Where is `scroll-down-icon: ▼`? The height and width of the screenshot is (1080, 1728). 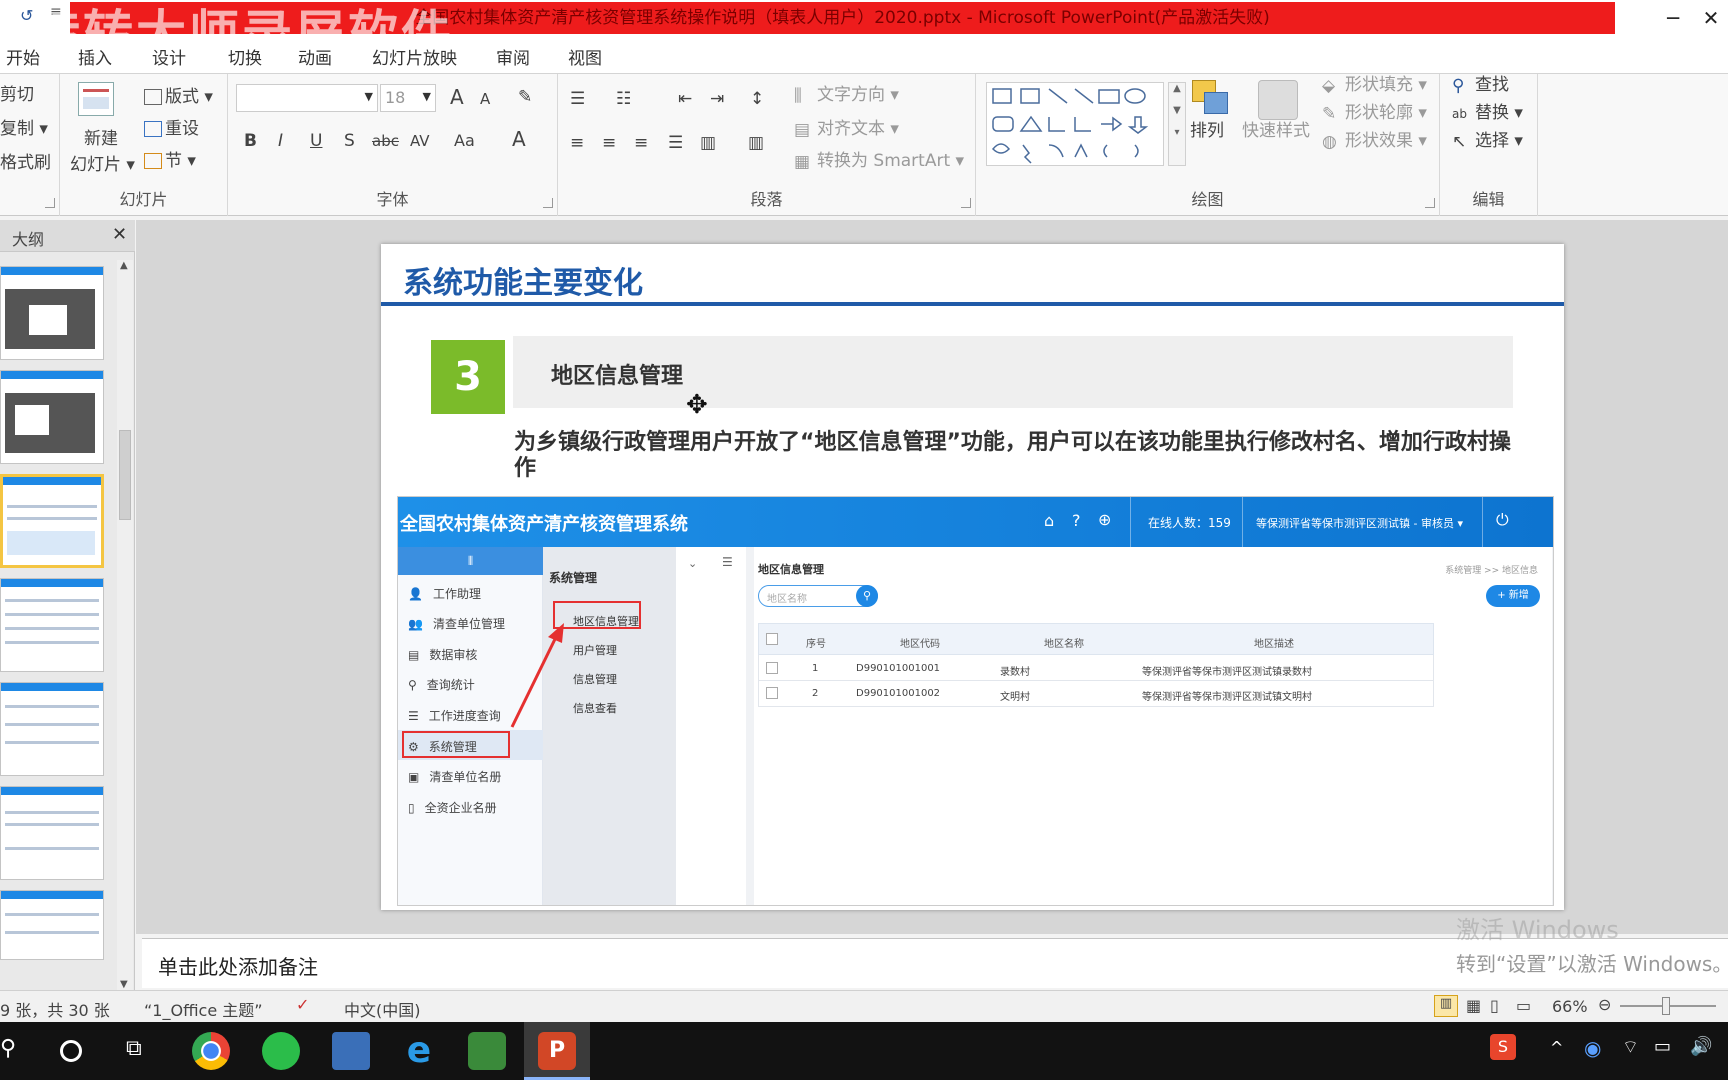 scroll-down-icon: ▼ is located at coordinates (124, 984).